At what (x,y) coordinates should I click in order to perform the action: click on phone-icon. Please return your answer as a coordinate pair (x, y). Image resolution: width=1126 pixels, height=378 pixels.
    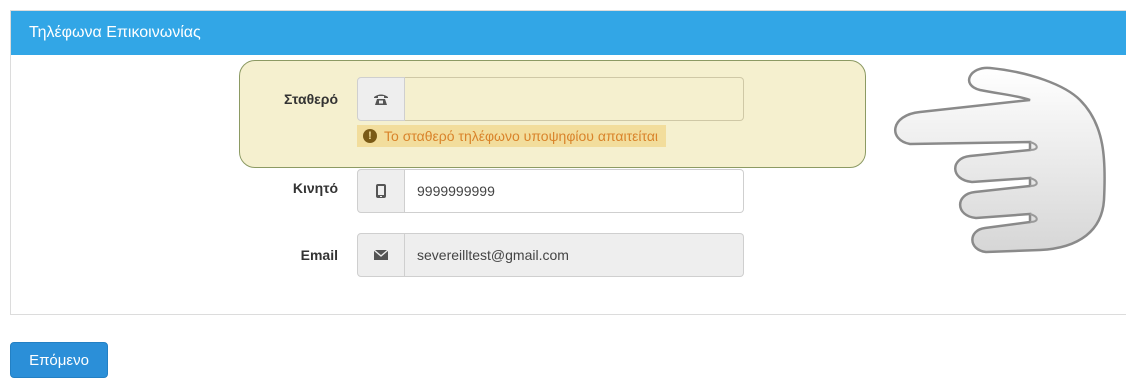
    Looking at the image, I should click on (381, 99).